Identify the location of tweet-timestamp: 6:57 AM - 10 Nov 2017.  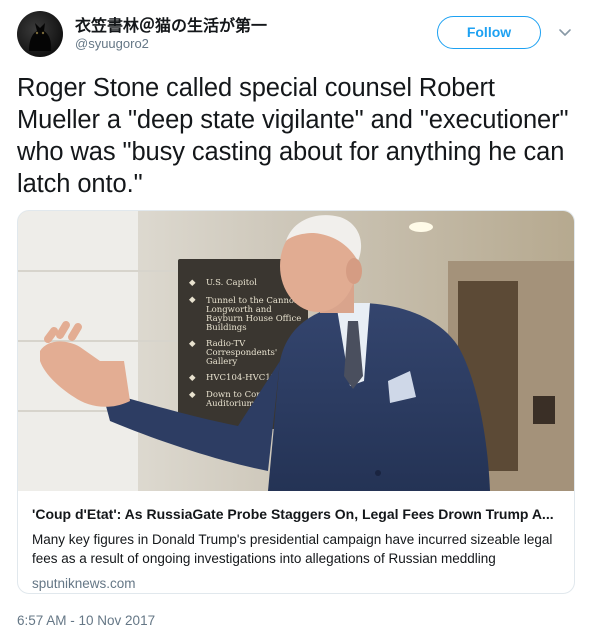
(86, 620).